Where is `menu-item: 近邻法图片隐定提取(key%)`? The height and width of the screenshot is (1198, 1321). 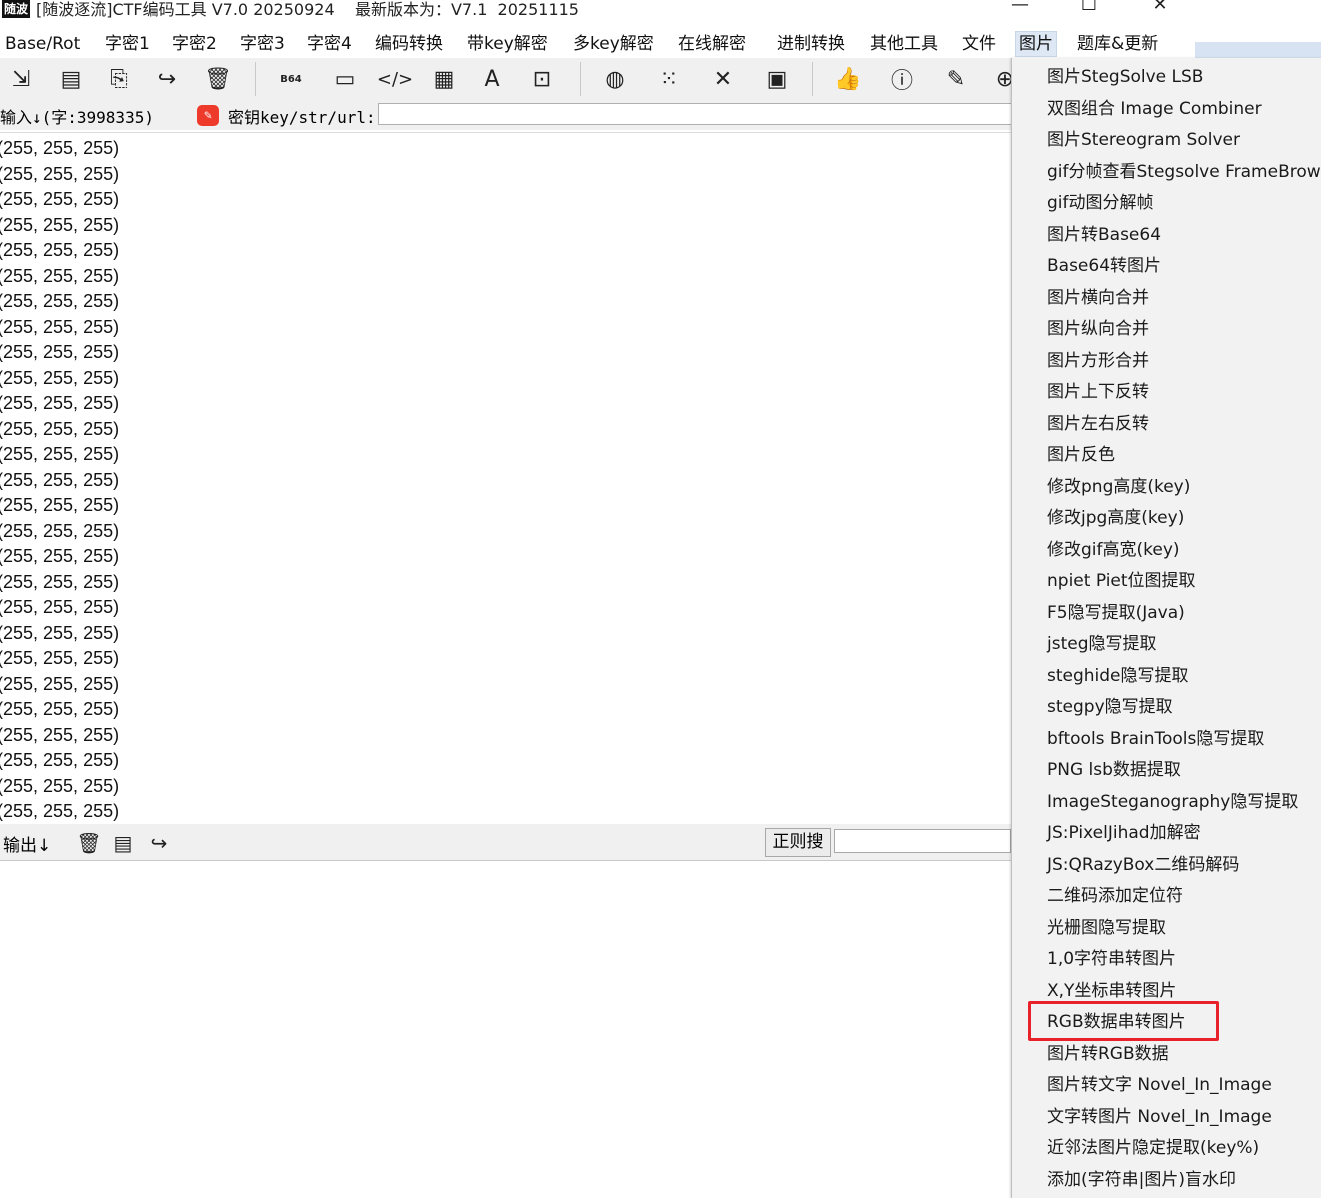
menu-item: 近邻法图片隐定提取(key%) is located at coordinates (1153, 1148).